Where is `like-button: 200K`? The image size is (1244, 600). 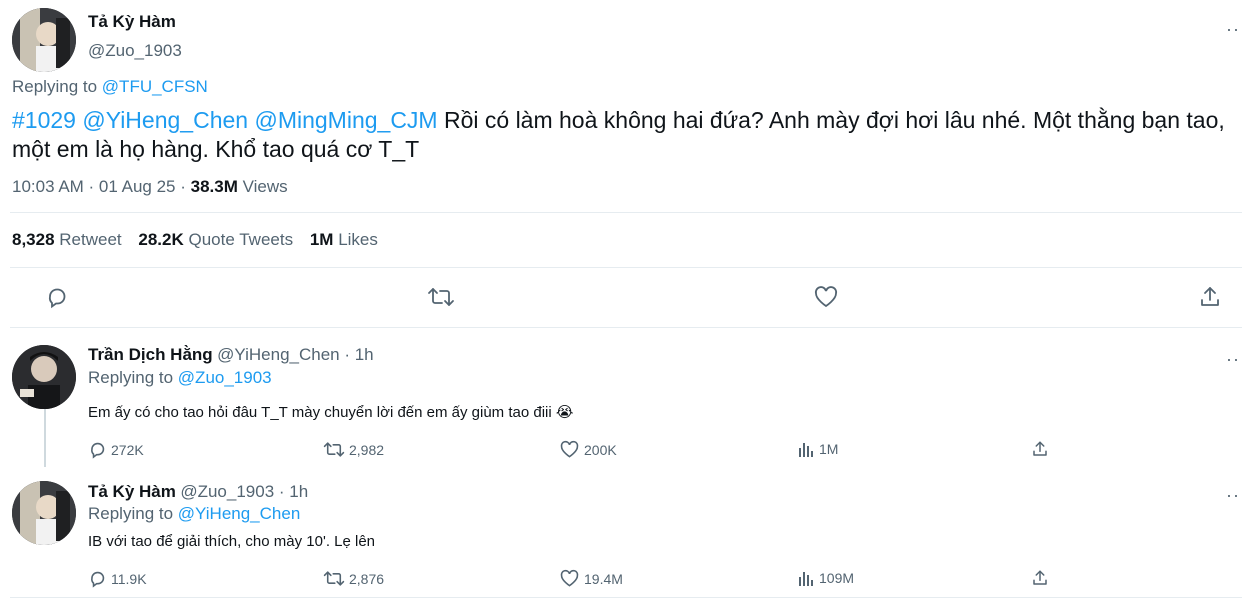 like-button: 200K is located at coordinates (588, 449).